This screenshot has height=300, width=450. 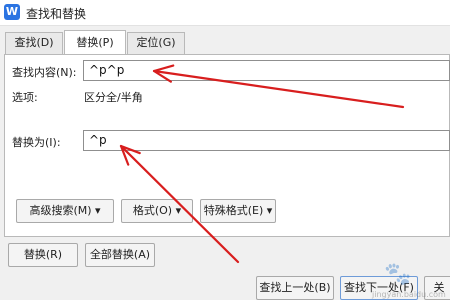 I want to click on paw-watermark-icon: 🐾, so click(x=398, y=274).